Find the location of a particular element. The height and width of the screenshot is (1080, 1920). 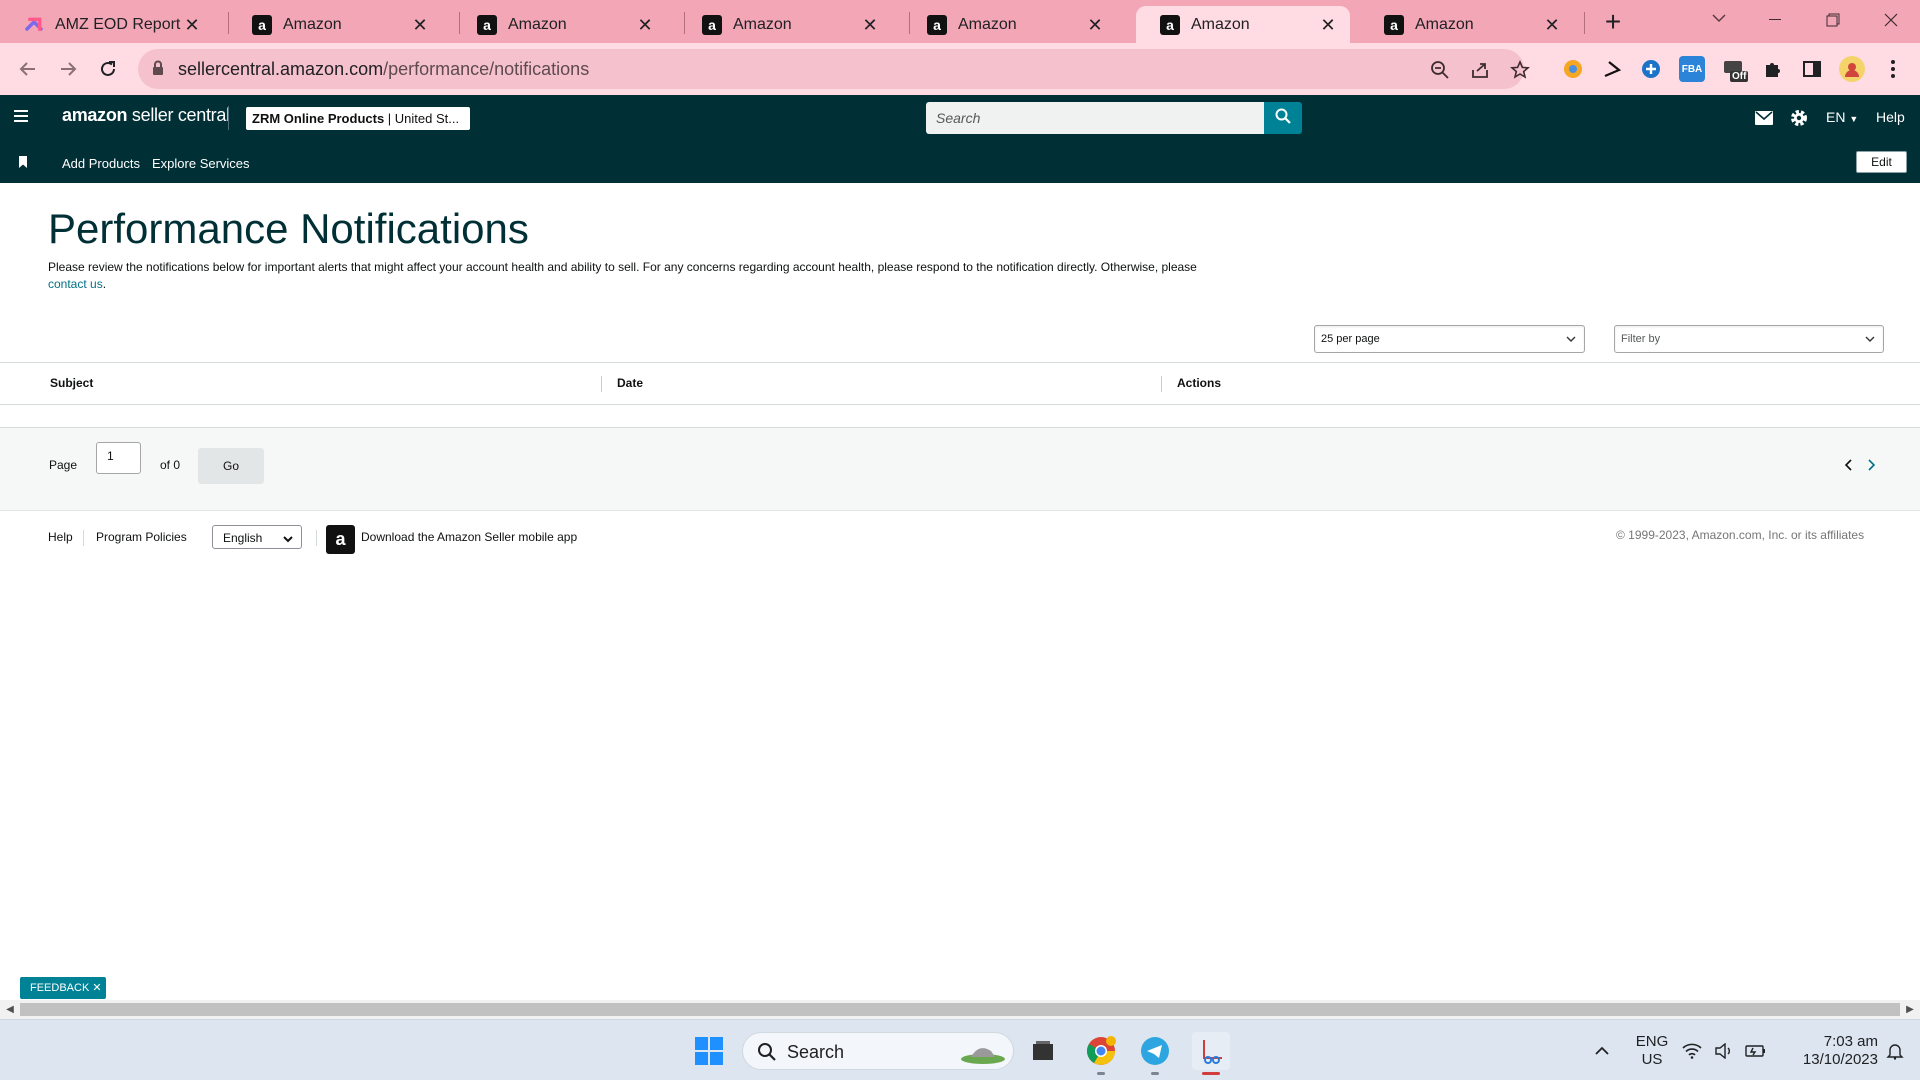

extension-fba-icon: FBA is located at coordinates (1692, 69).